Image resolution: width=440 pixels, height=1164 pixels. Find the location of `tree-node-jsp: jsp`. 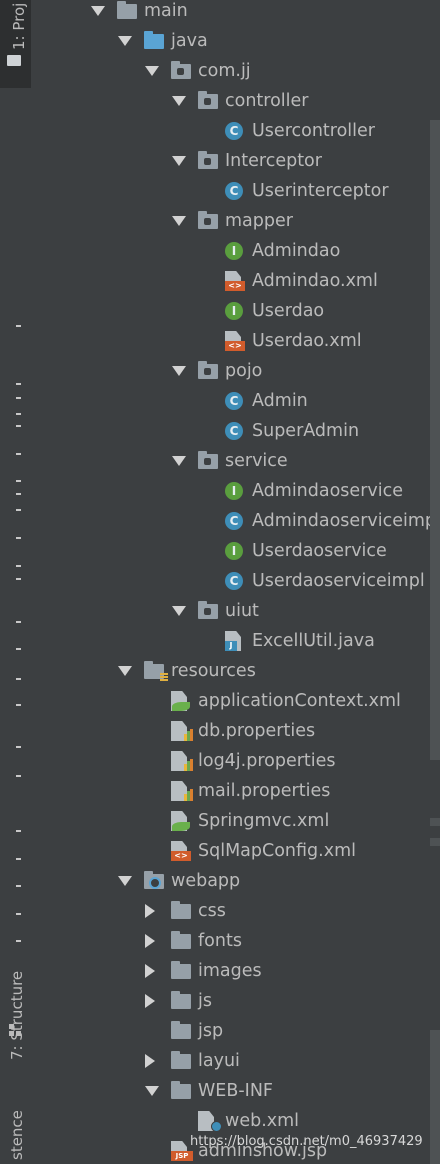

tree-node-jsp: jsp is located at coordinates (235, 1031).